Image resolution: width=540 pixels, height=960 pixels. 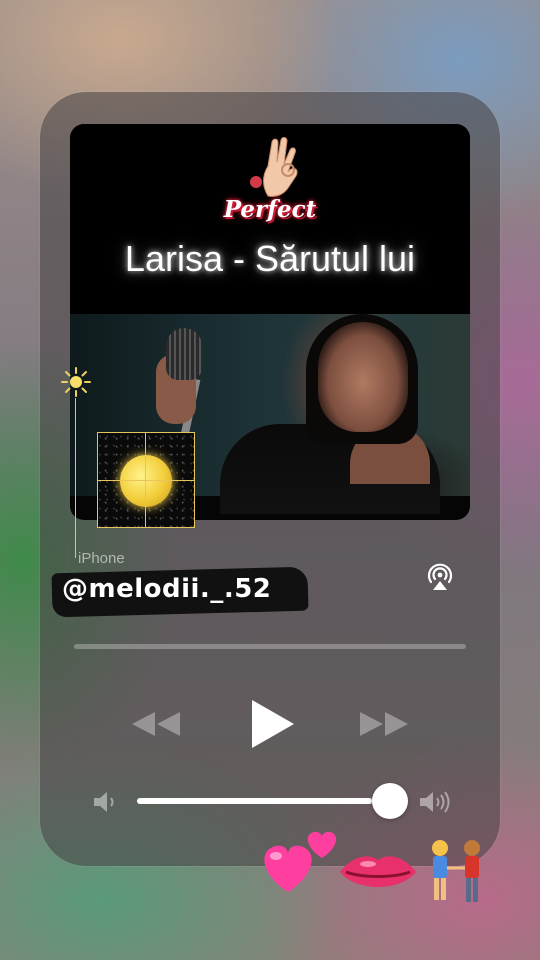 I want to click on rewind-button, so click(x=155, y=724).